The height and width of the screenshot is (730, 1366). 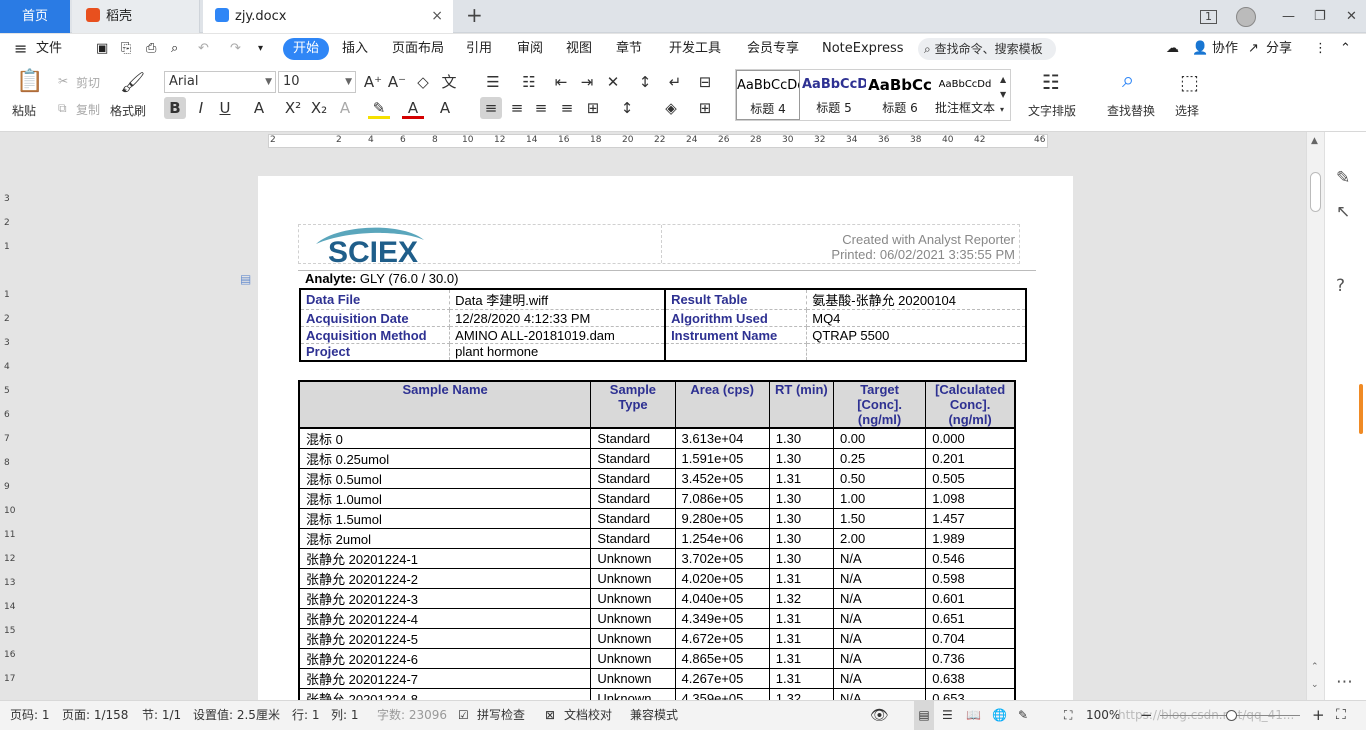 What do you see at coordinates (1318, 715) in the screenshot?
I see `zoom-in-icon: +` at bounding box center [1318, 715].